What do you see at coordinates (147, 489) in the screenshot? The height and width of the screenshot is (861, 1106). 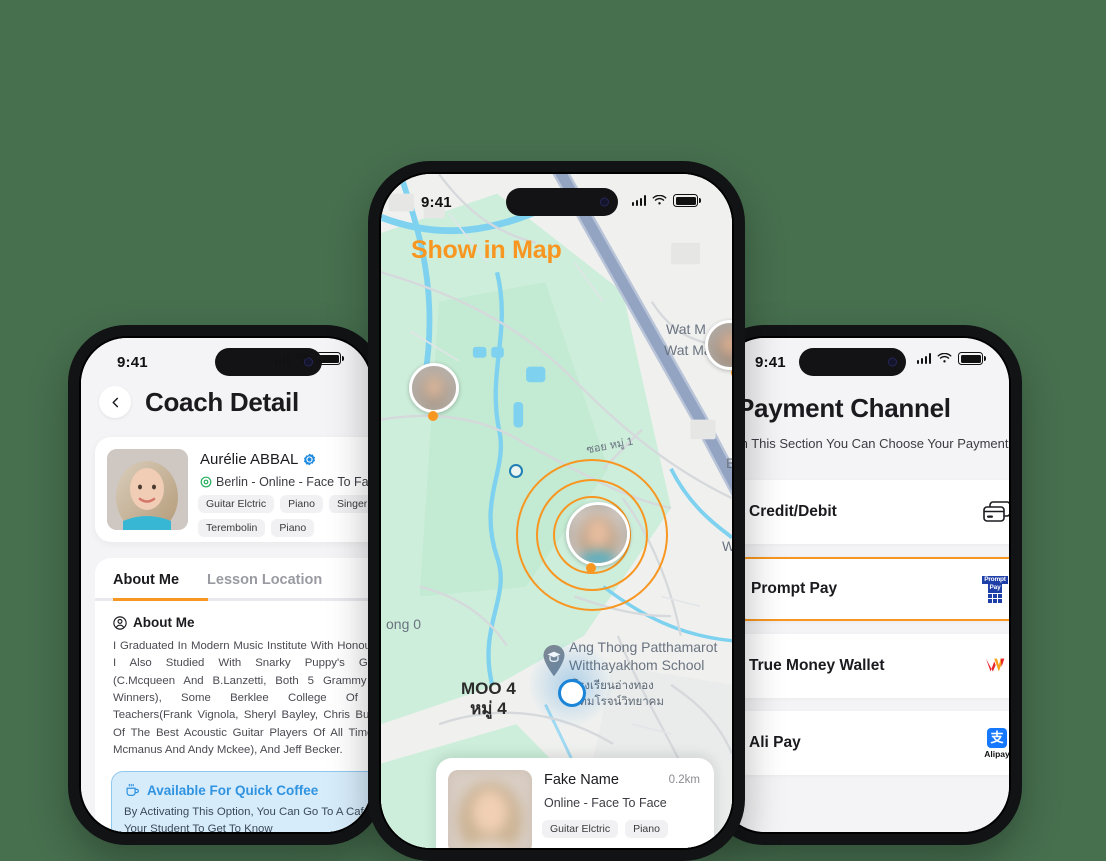 I see `coach-avatar` at bounding box center [147, 489].